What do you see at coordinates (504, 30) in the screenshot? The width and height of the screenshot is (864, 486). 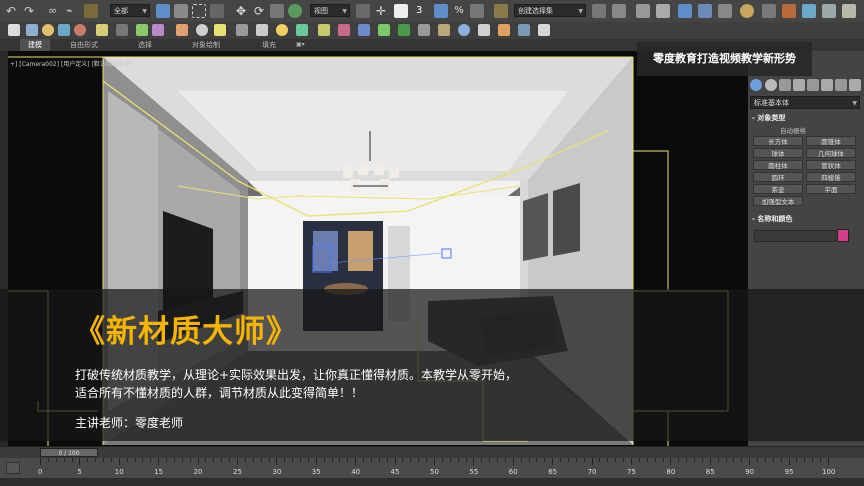 I see `effects-icon` at bounding box center [504, 30].